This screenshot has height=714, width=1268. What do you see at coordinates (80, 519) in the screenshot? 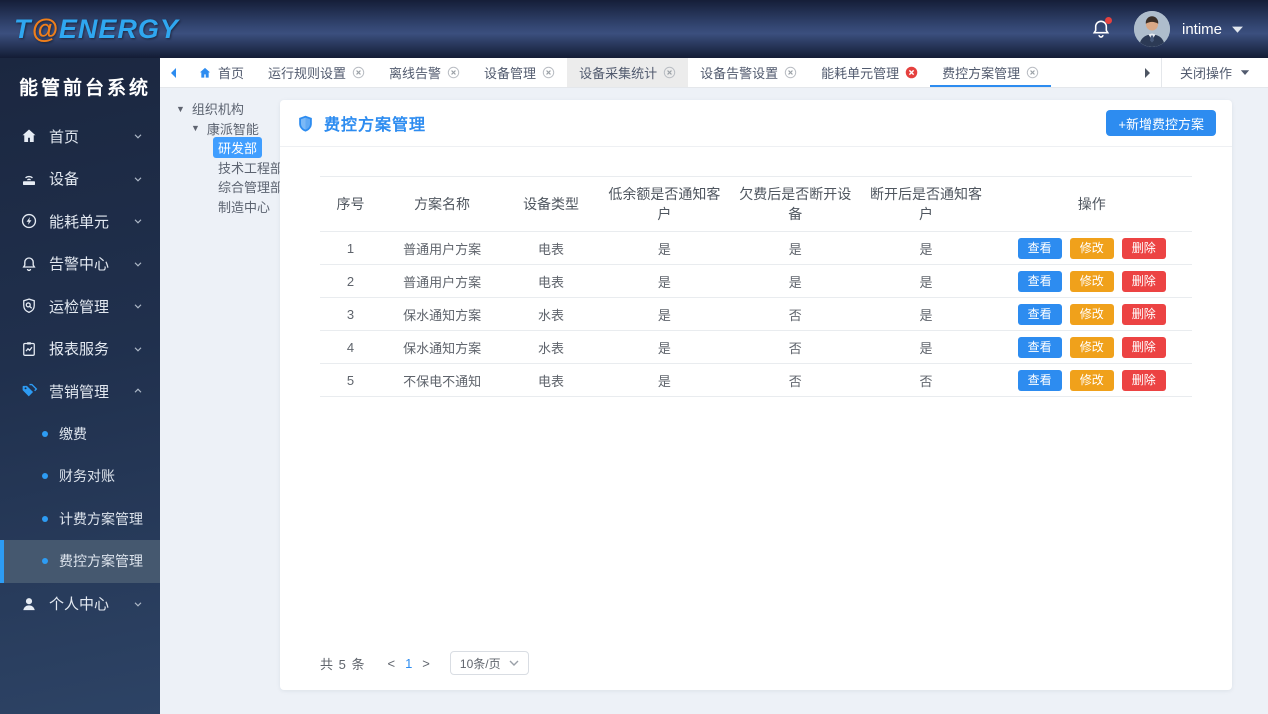
I see `sidebar-subitem-billing-plan-mgmt: 计费方案管理` at bounding box center [80, 519].